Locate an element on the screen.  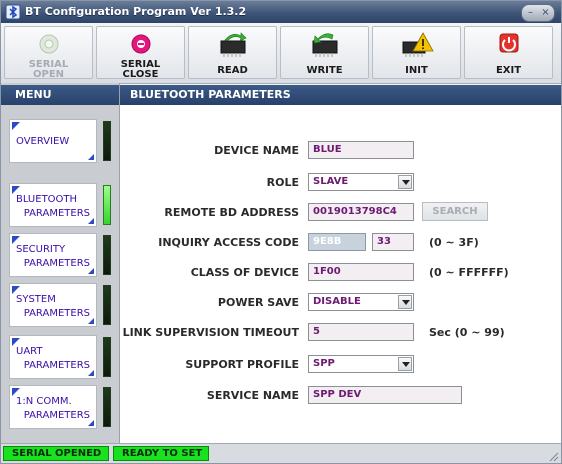
inquiry-access-code-range: (0 ~ 3F) is located at coordinates (454, 242).